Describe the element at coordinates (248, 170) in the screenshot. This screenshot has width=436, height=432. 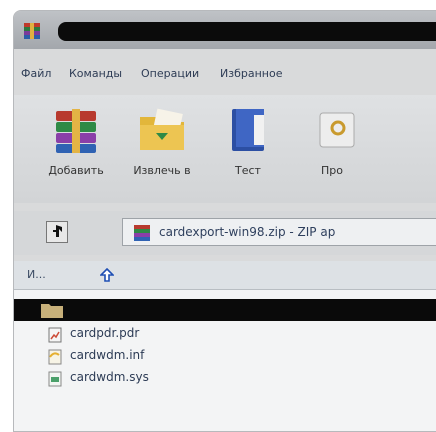
I see `test-button-label: Тест` at that location.